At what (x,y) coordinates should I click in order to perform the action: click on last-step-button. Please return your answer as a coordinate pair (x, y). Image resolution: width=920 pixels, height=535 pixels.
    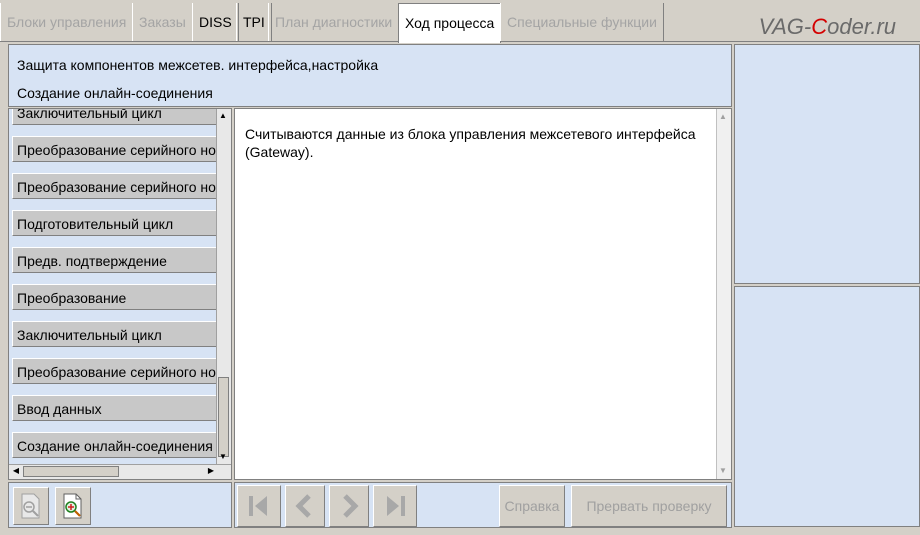
    Looking at the image, I should click on (395, 506).